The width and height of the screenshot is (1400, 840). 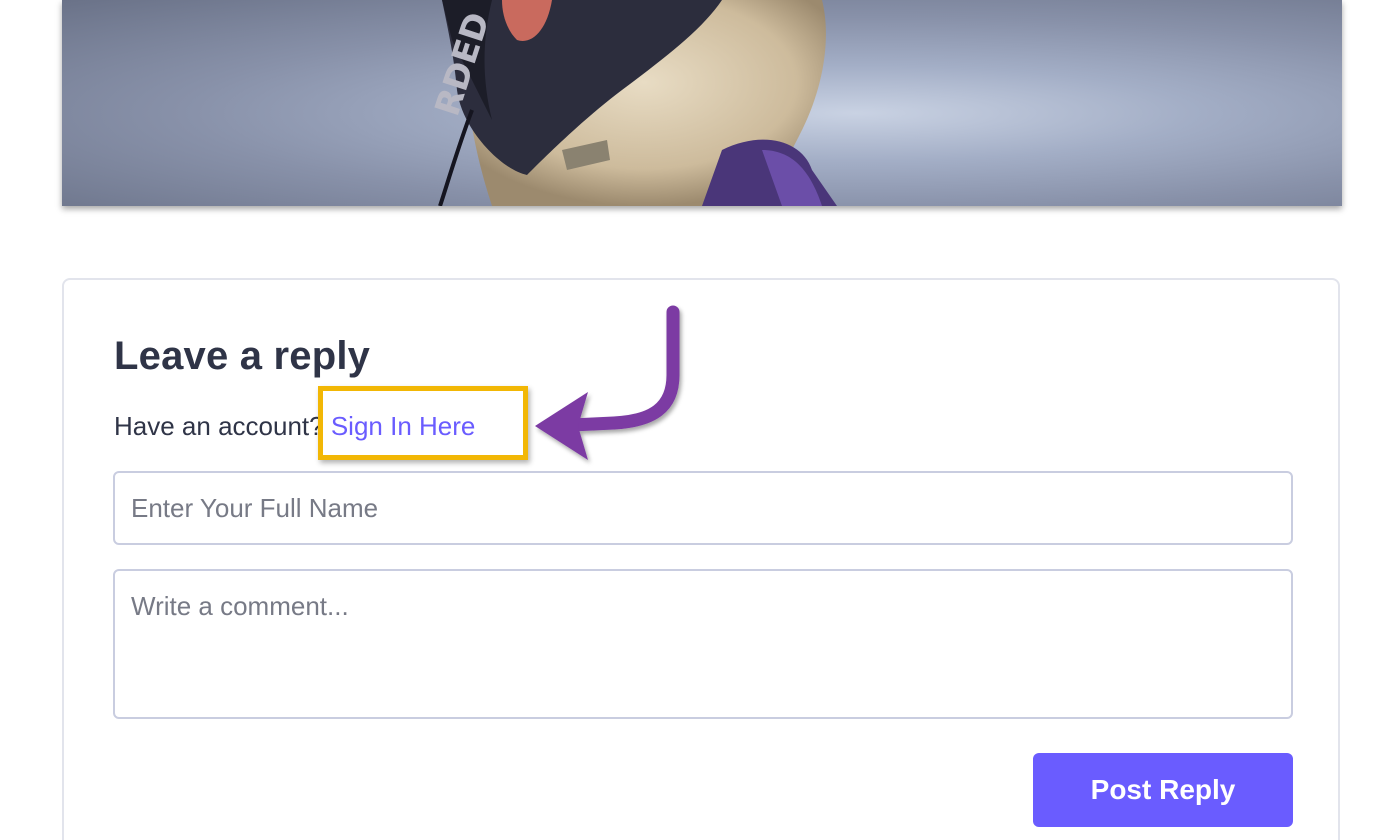 I want to click on reply-title: Leave a reply, so click(x=242, y=356).